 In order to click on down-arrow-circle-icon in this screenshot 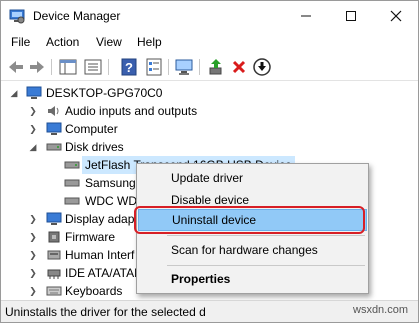, I will do `click(262, 67)`.